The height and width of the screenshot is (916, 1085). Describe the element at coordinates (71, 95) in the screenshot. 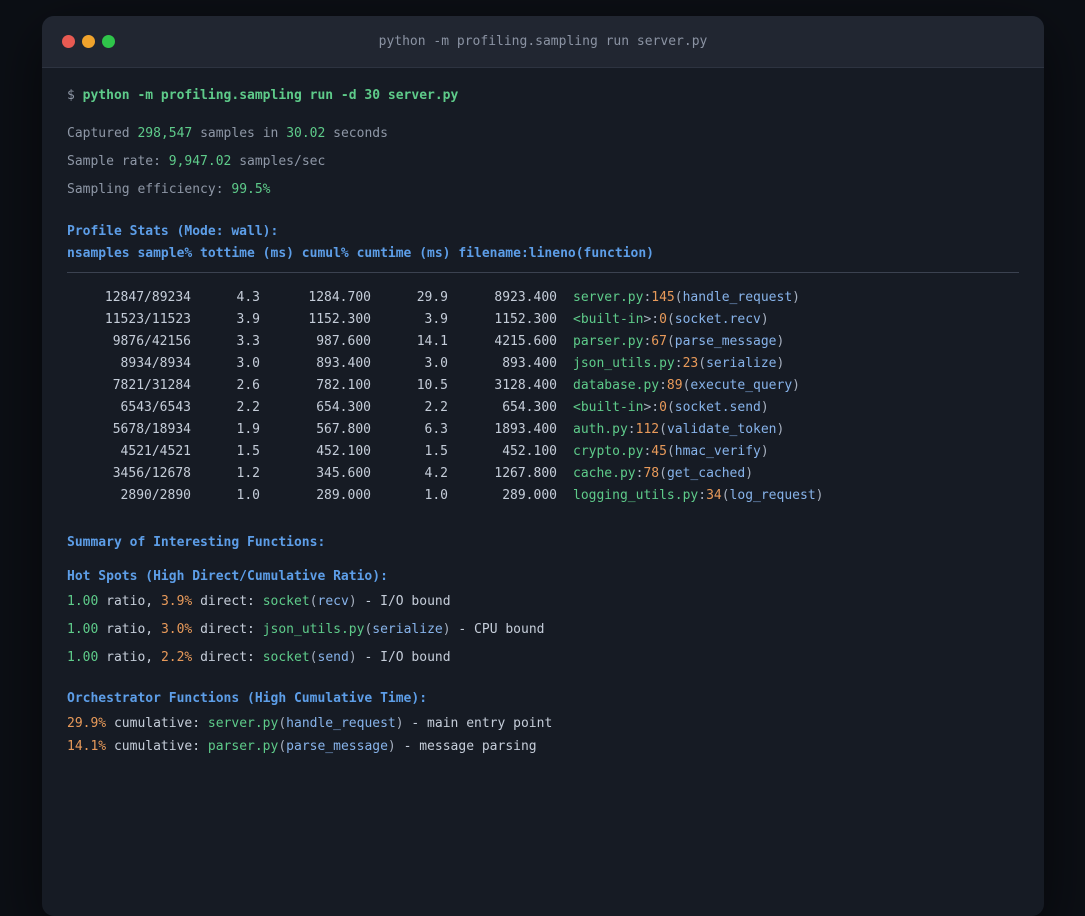

I see `shell-prompt: $` at that location.